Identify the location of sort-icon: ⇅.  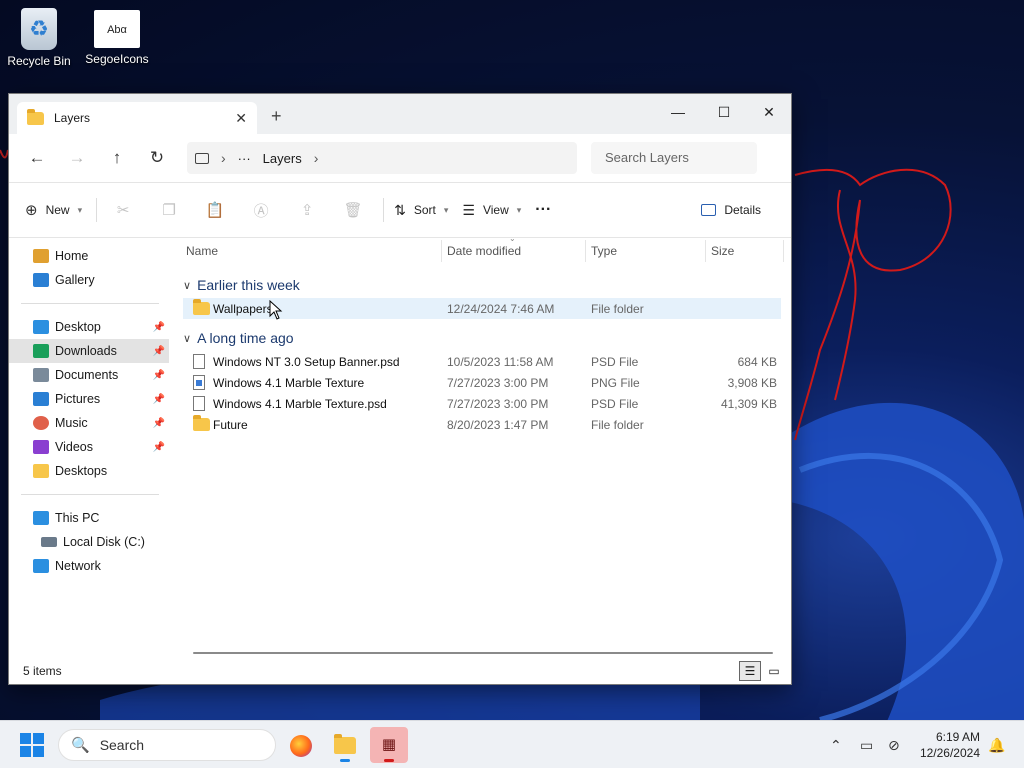
(400, 209).